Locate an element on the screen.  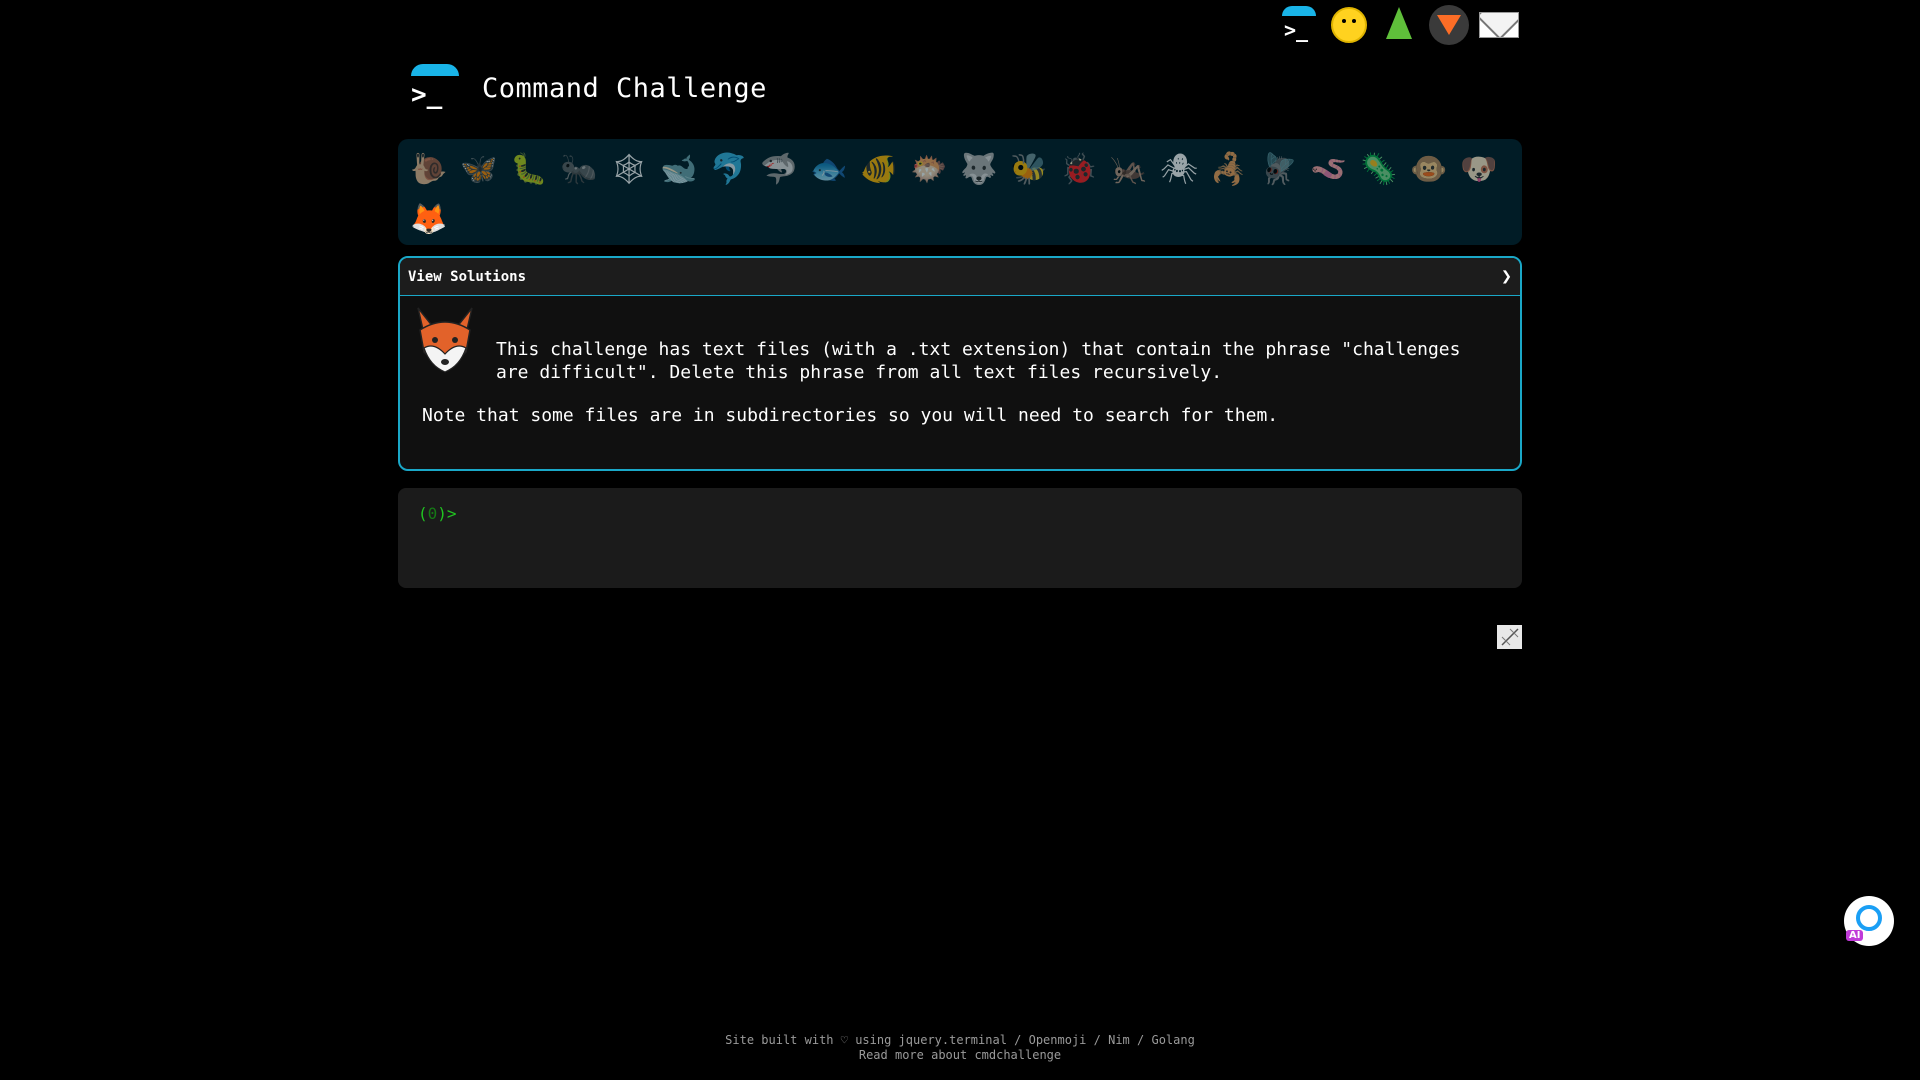
page-header: >_ Command Challenge is located at coordinates (587, 88).